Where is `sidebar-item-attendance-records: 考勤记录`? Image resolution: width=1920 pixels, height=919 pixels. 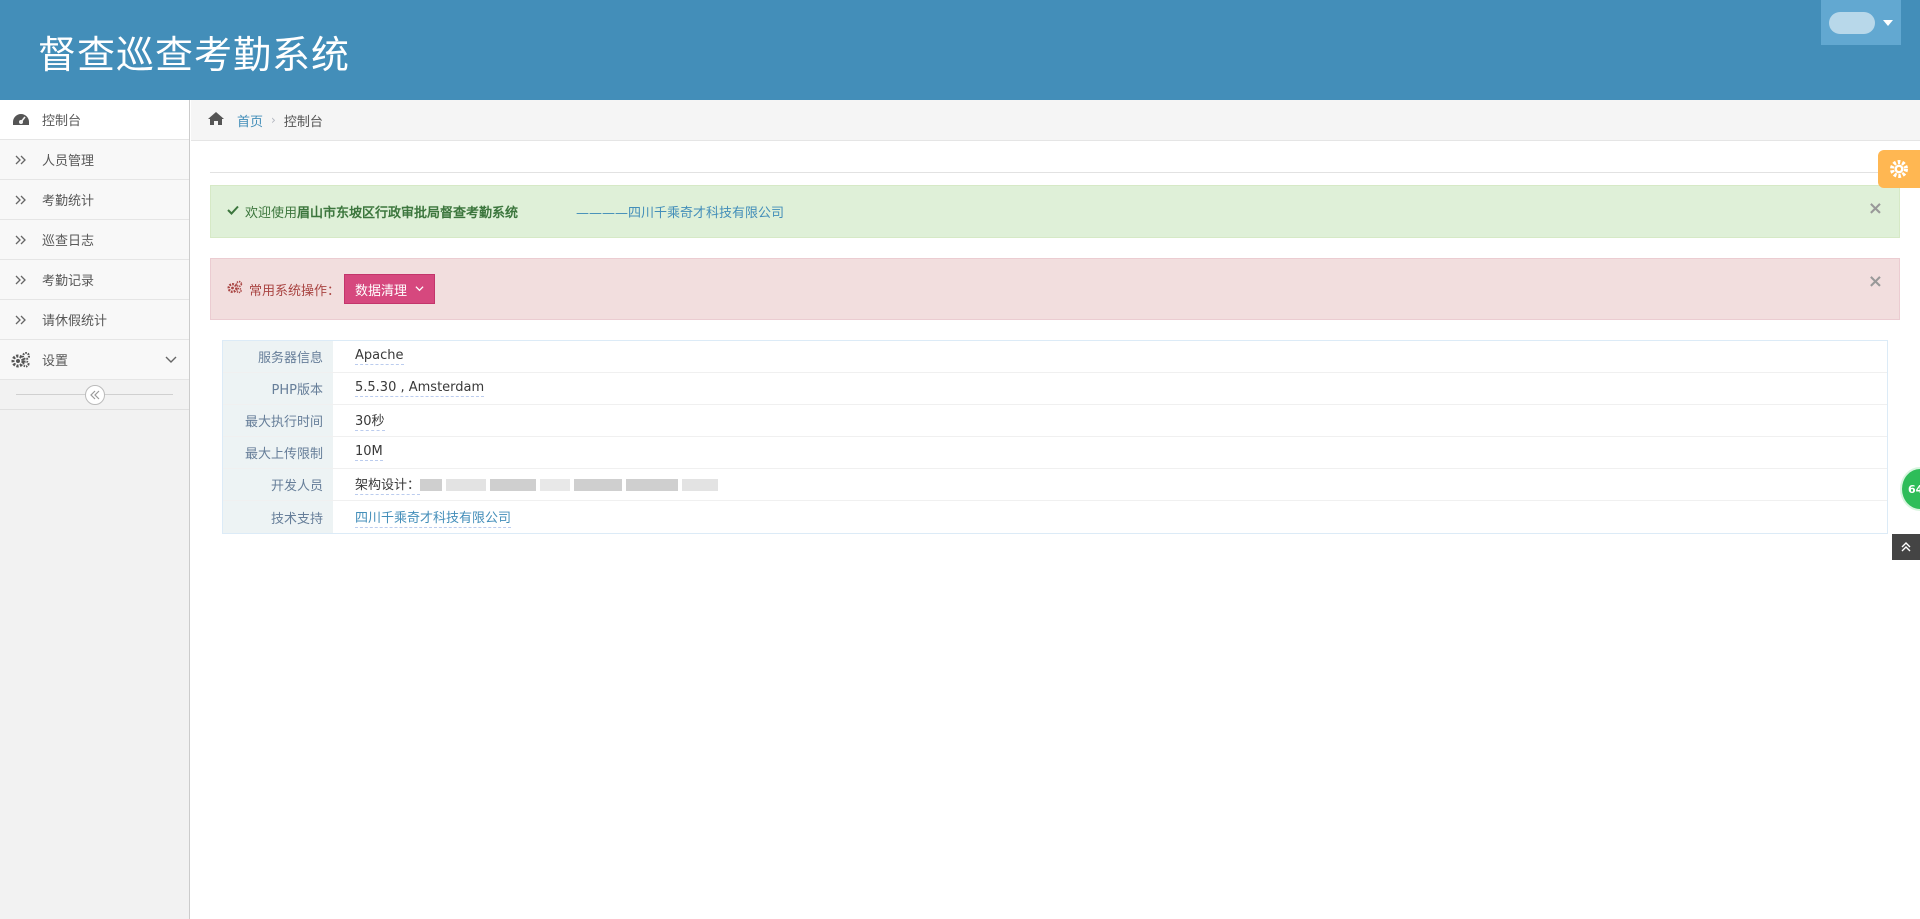
sidebar-item-attendance-records: 考勤记录 is located at coordinates (94, 280).